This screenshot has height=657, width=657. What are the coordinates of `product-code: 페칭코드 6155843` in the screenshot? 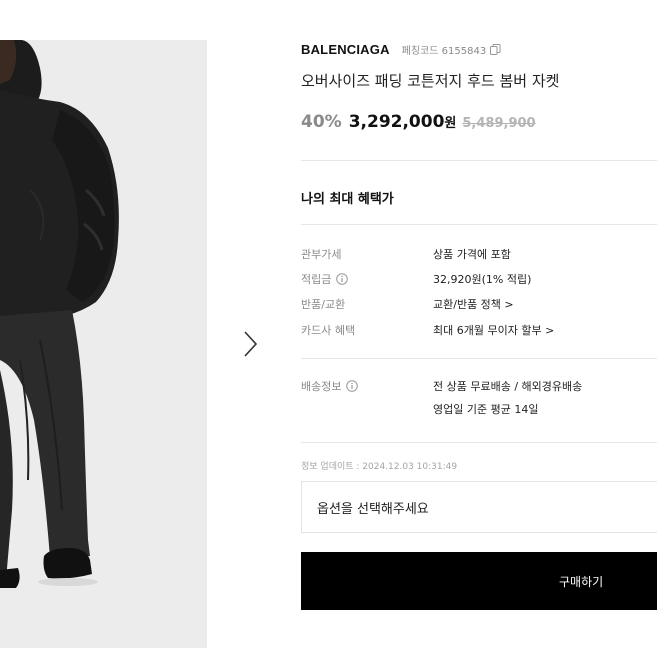 It's located at (444, 51).